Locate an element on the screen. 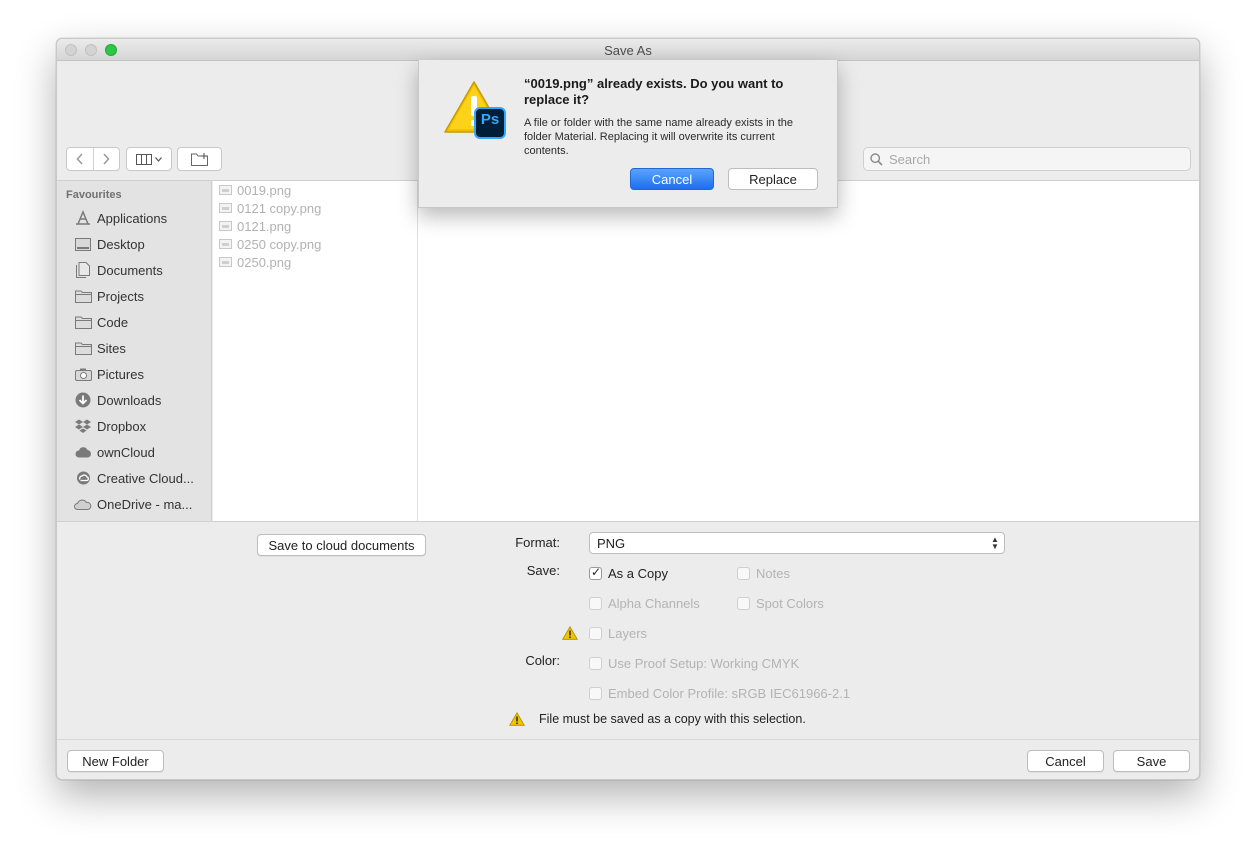 The image size is (1256, 854). checkbox-label: As a Copy is located at coordinates (638, 573).